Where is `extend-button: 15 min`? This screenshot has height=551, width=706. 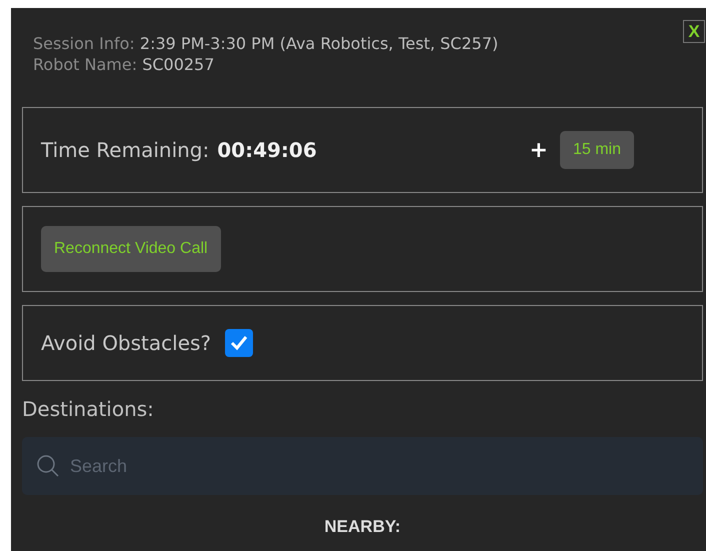
extend-button: 15 min is located at coordinates (597, 150).